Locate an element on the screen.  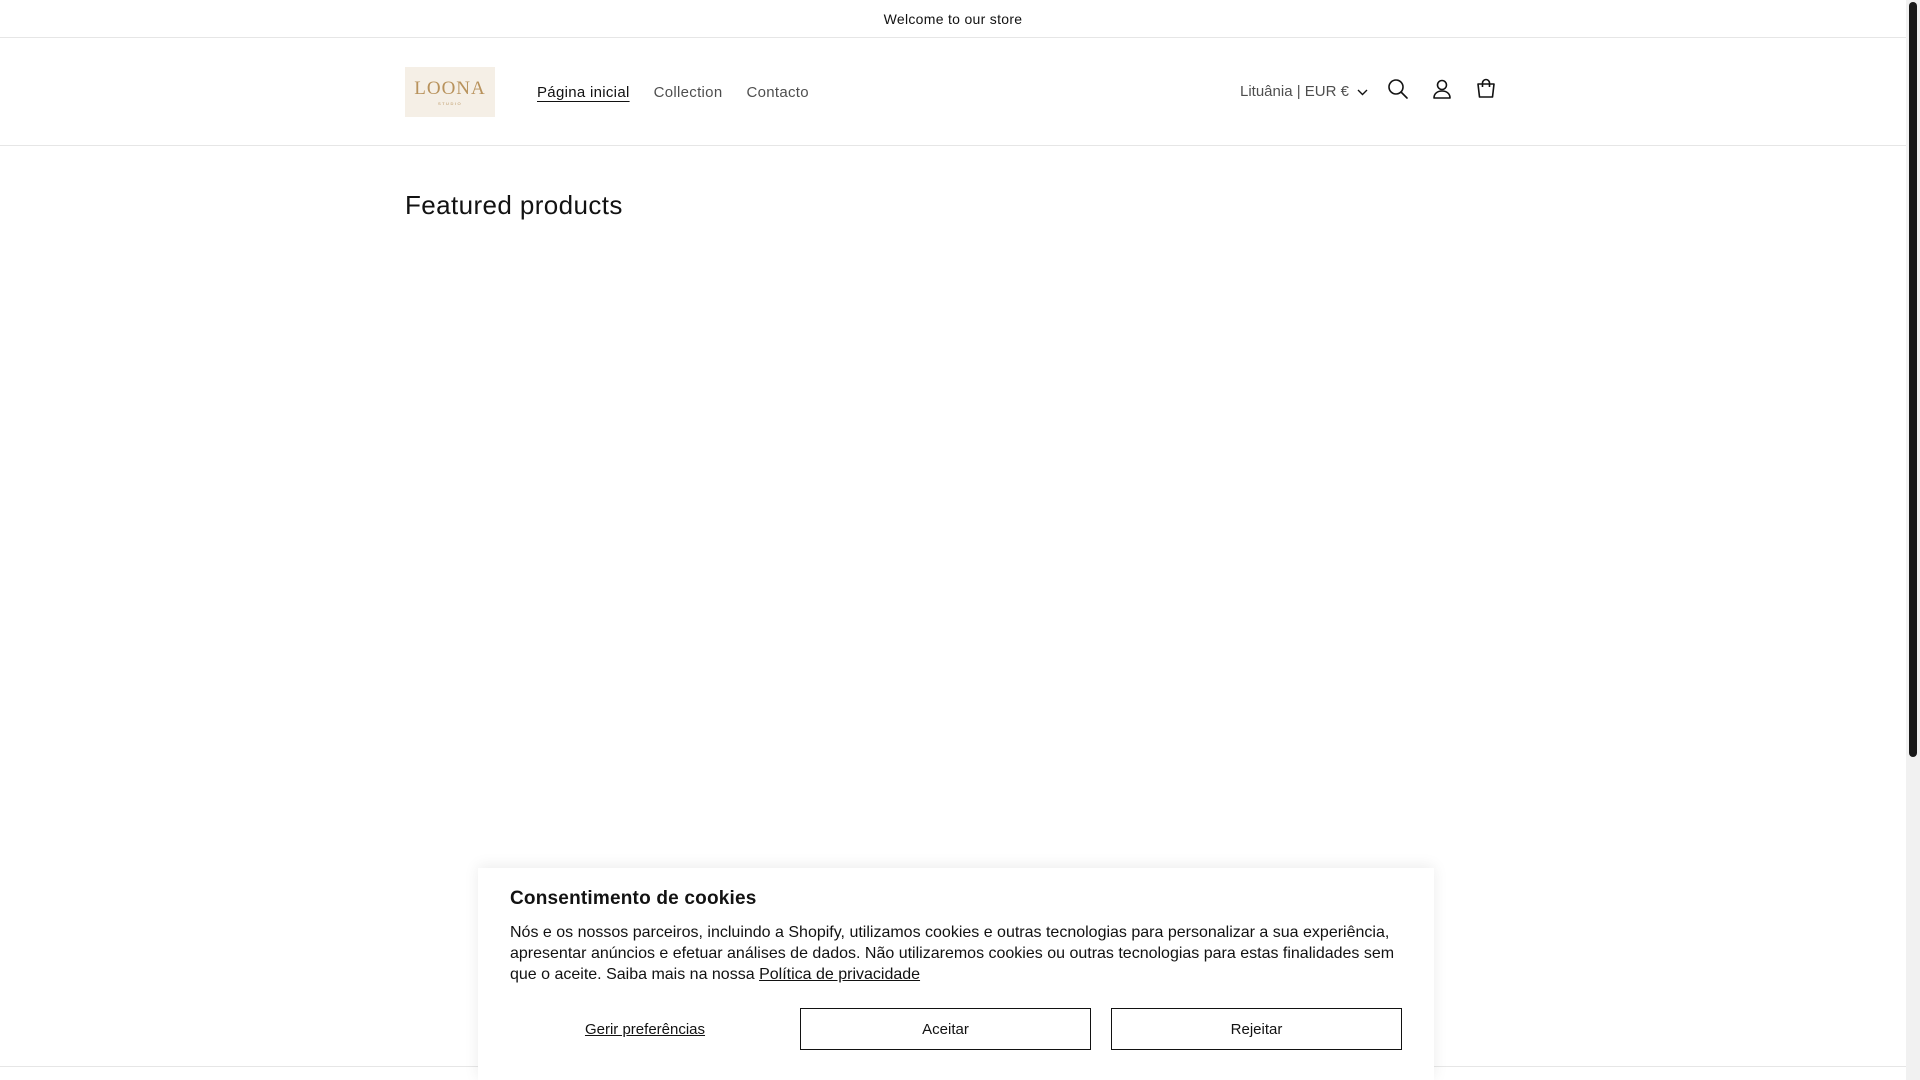
section-title: Featured products is located at coordinates (514, 205).